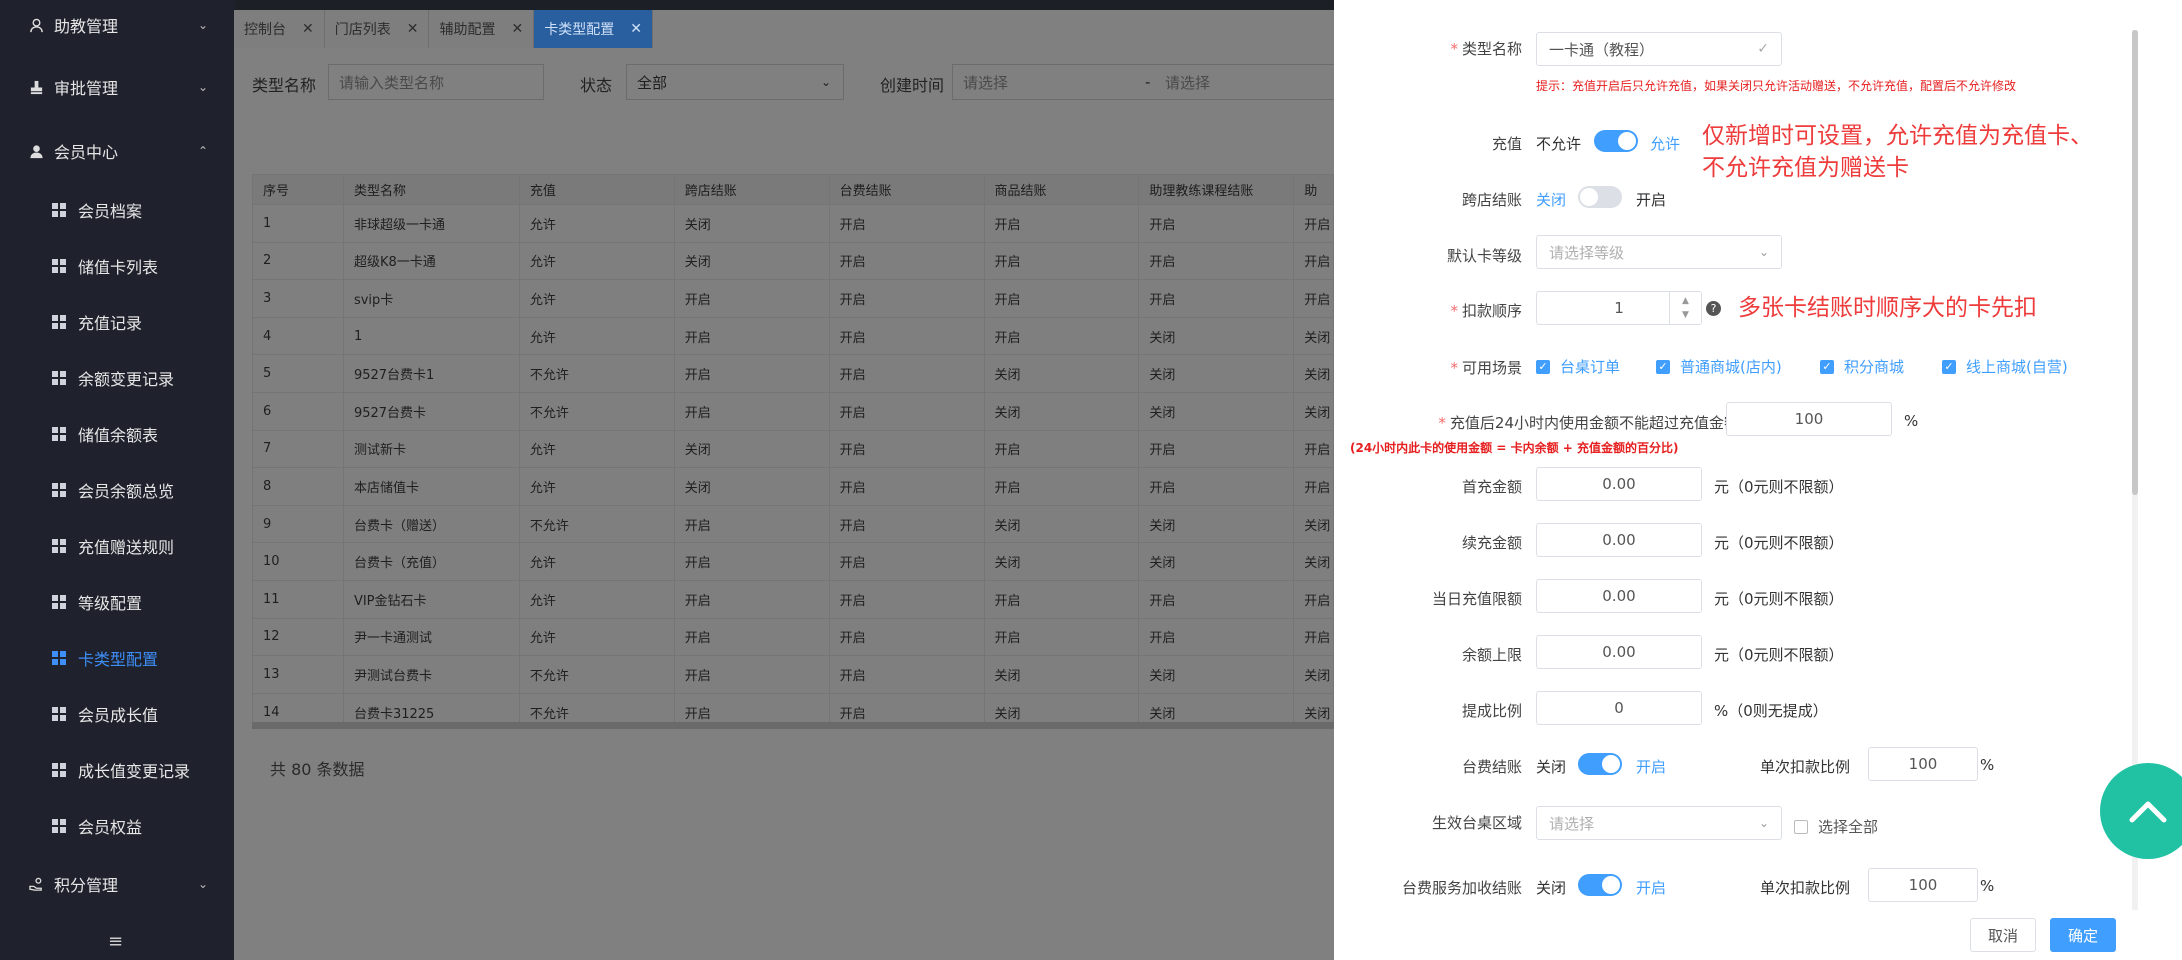 The image size is (2182, 960). What do you see at coordinates (1616, 141) in the screenshot?
I see `recharge-toggle` at bounding box center [1616, 141].